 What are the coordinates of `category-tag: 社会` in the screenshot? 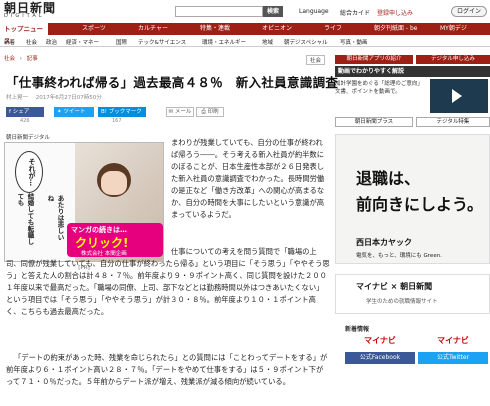 It's located at (316, 60).